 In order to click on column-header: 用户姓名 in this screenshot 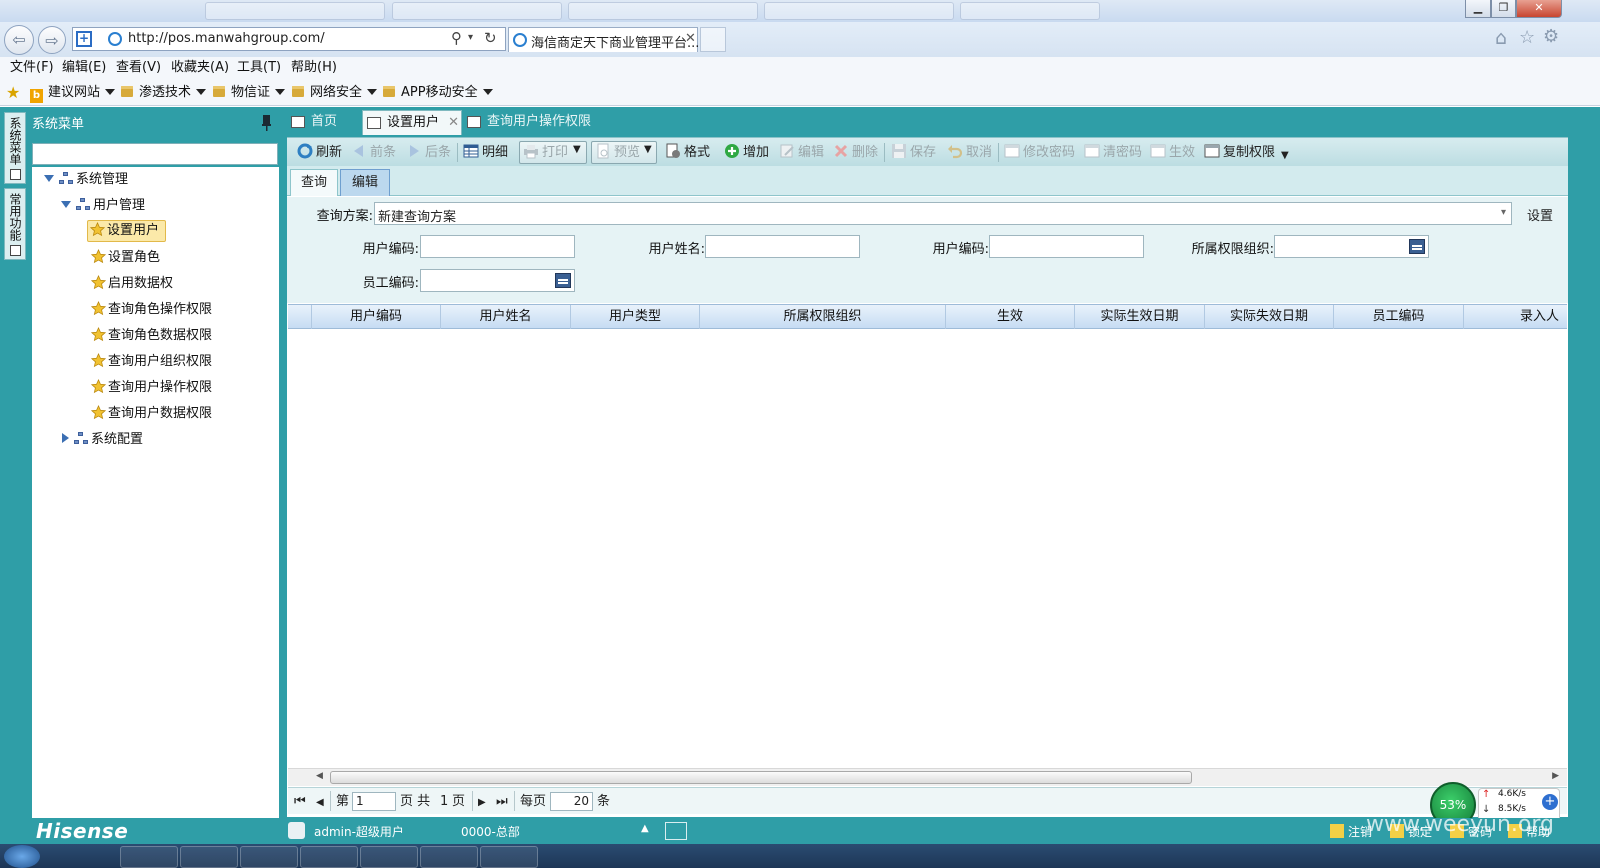, I will do `click(505, 317)`.